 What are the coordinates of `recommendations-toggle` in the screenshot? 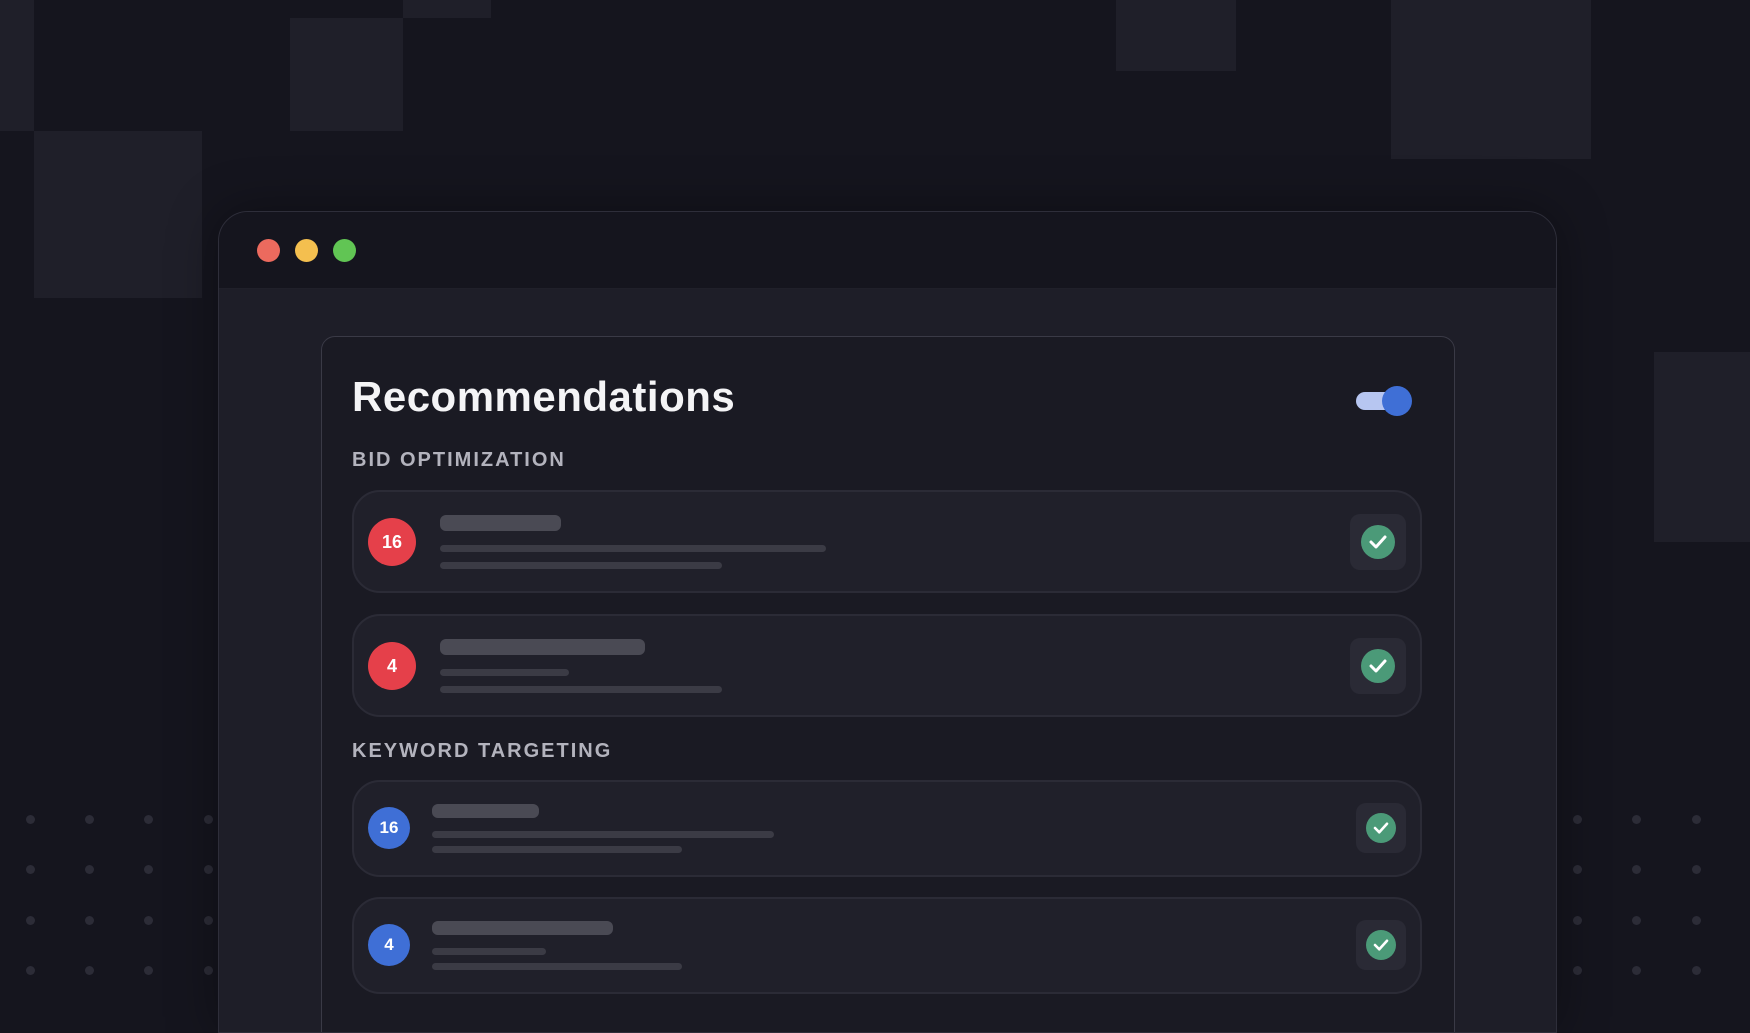 It's located at (1384, 400).